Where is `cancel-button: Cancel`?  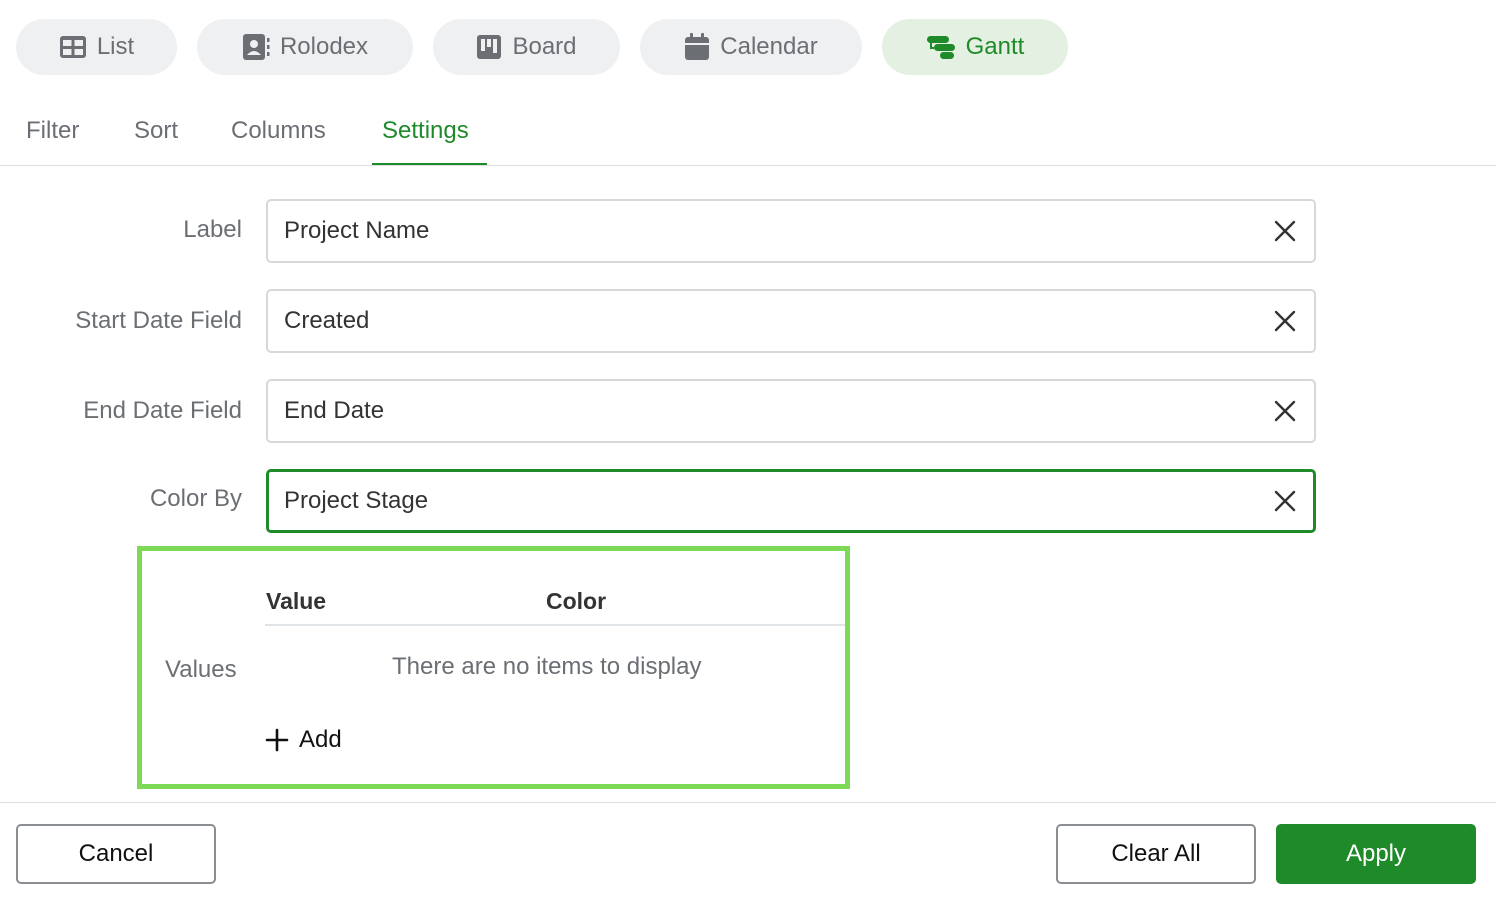
cancel-button: Cancel is located at coordinates (116, 854).